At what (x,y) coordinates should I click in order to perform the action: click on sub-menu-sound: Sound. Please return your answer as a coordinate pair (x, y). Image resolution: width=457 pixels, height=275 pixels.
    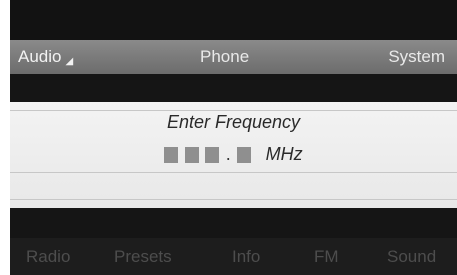
    Looking at the image, I should click on (411, 256).